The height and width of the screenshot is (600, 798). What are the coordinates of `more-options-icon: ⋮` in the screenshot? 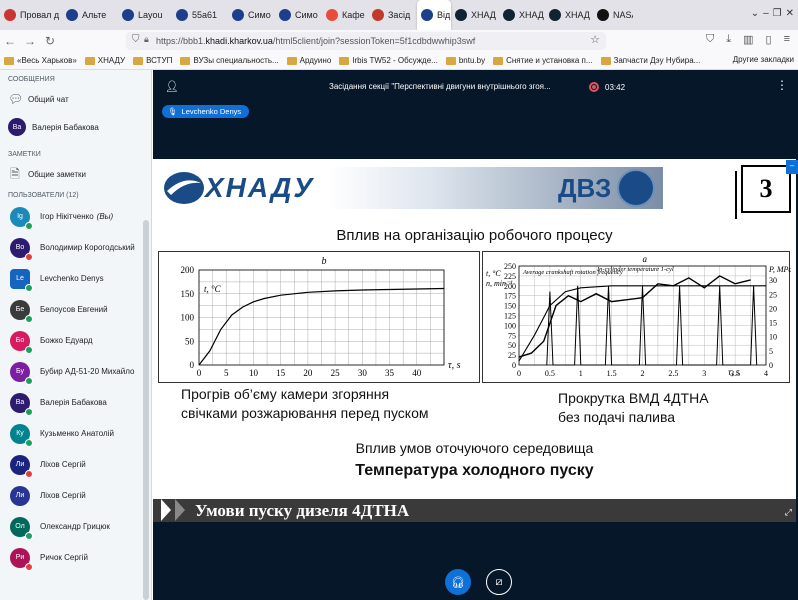 It's located at (782, 85).